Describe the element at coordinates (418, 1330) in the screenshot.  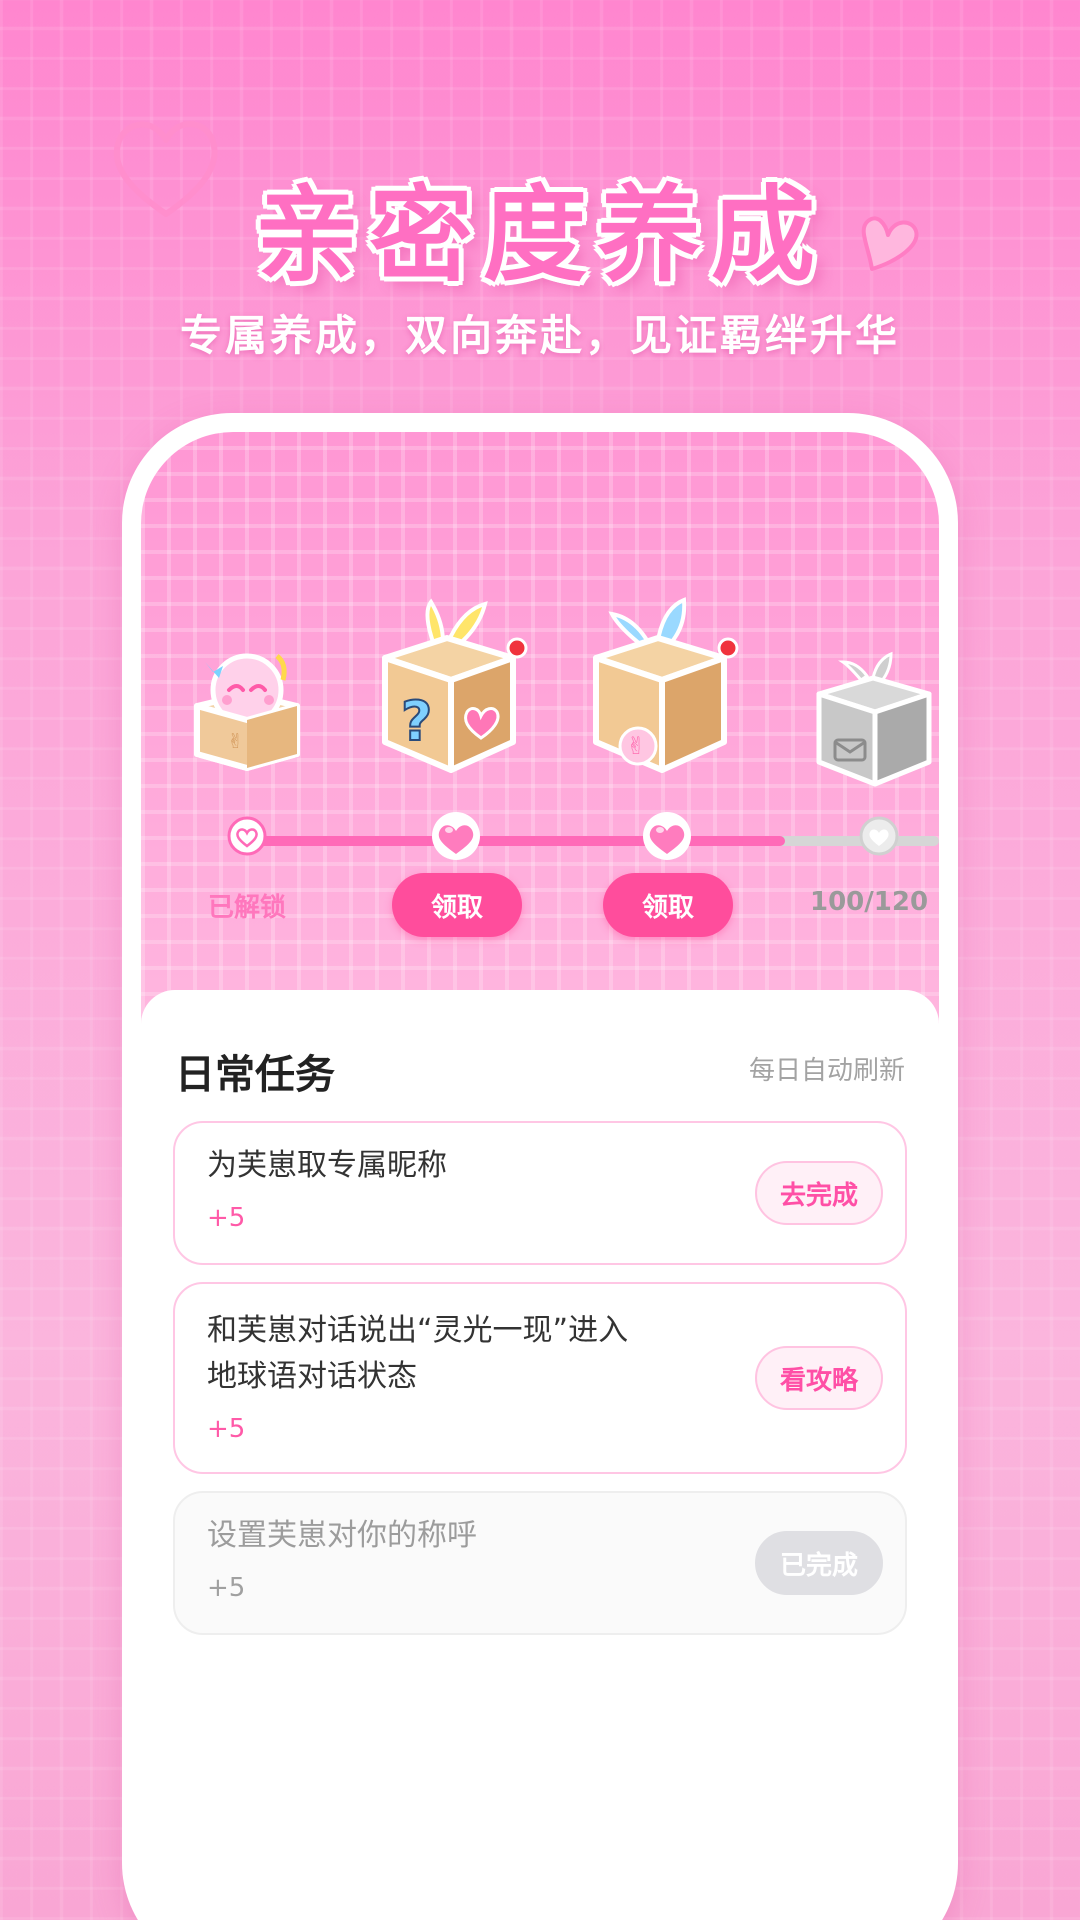
I see `task-title-line-1: 和芙崽对话说出“灵光一现”进入` at that location.